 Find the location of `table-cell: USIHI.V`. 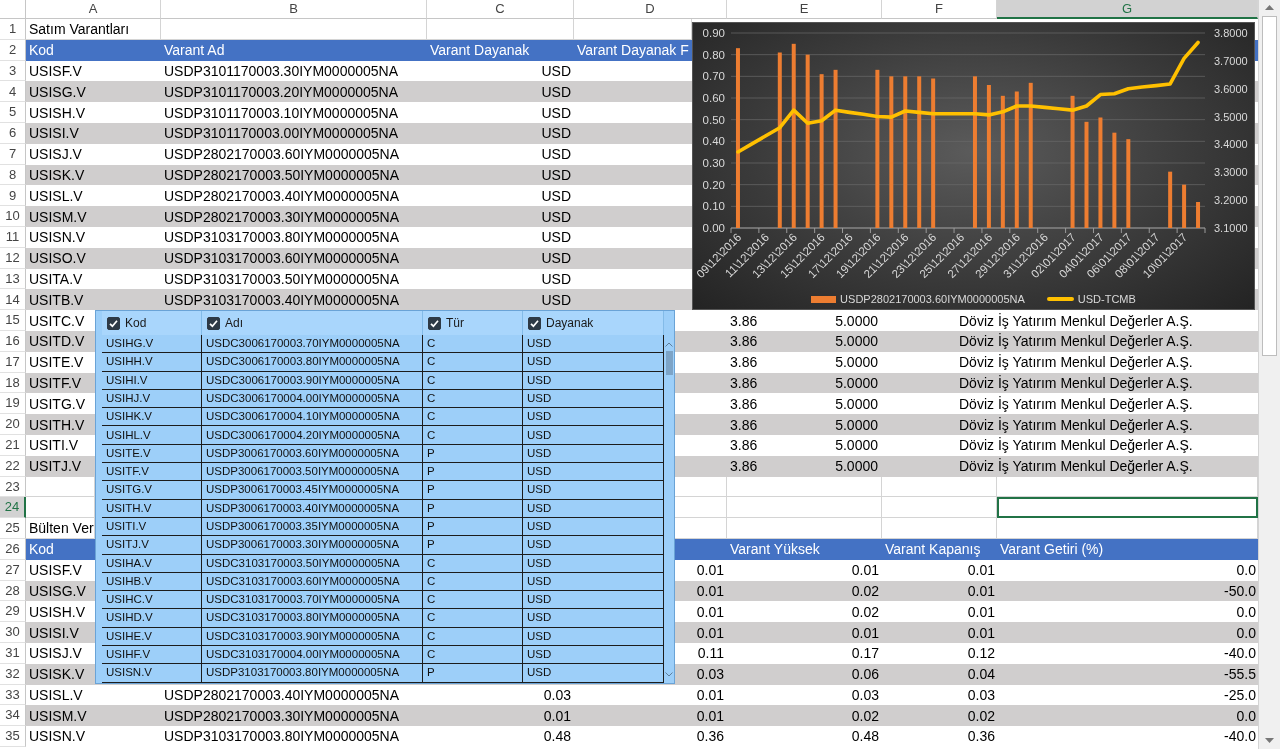

table-cell: USIHI.V is located at coordinates (152, 380).